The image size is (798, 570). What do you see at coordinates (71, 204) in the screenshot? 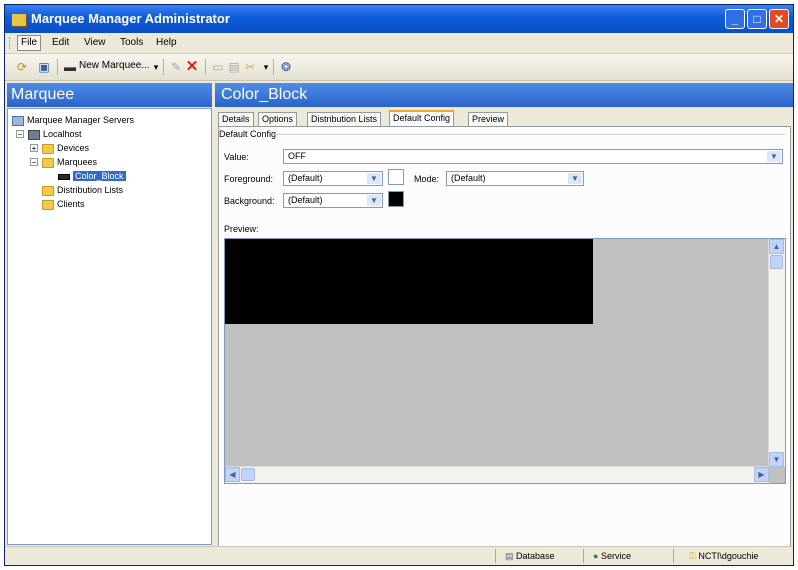
I see `tree-label: Clients` at bounding box center [71, 204].